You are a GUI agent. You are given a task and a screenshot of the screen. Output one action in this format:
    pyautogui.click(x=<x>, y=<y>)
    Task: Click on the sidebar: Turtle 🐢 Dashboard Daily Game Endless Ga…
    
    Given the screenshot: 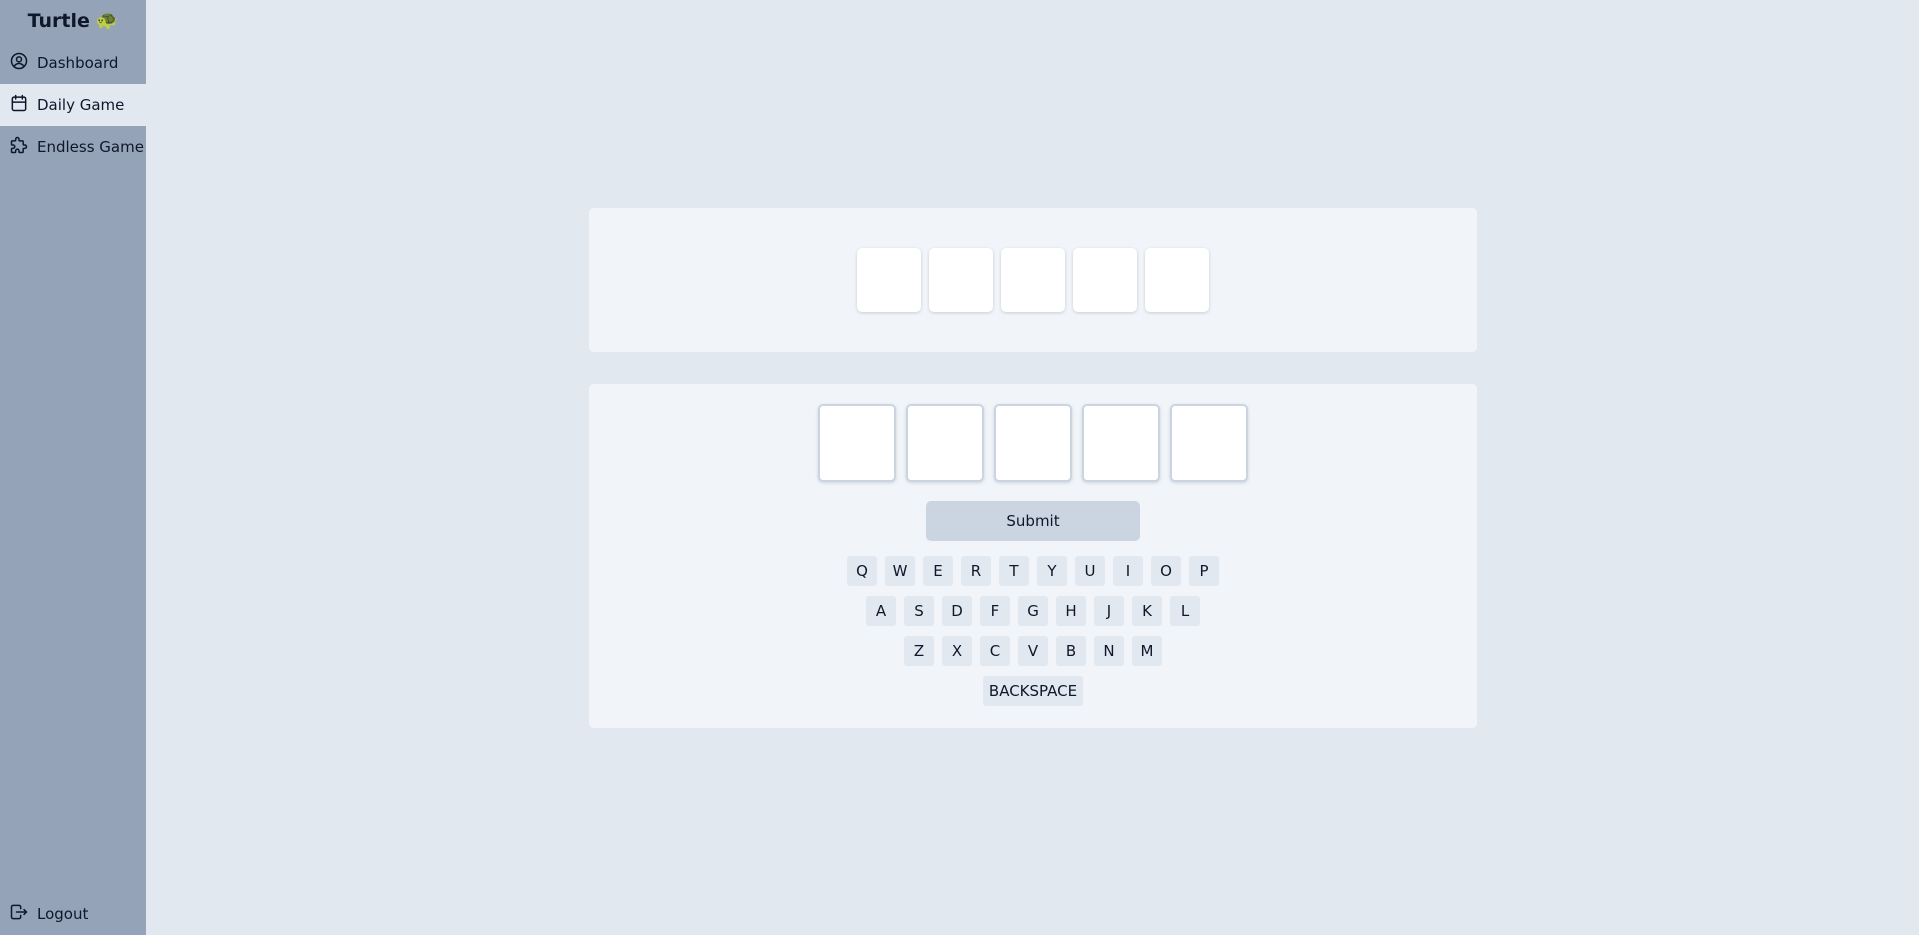 What is the action you would take?
    pyautogui.click(x=73, y=467)
    